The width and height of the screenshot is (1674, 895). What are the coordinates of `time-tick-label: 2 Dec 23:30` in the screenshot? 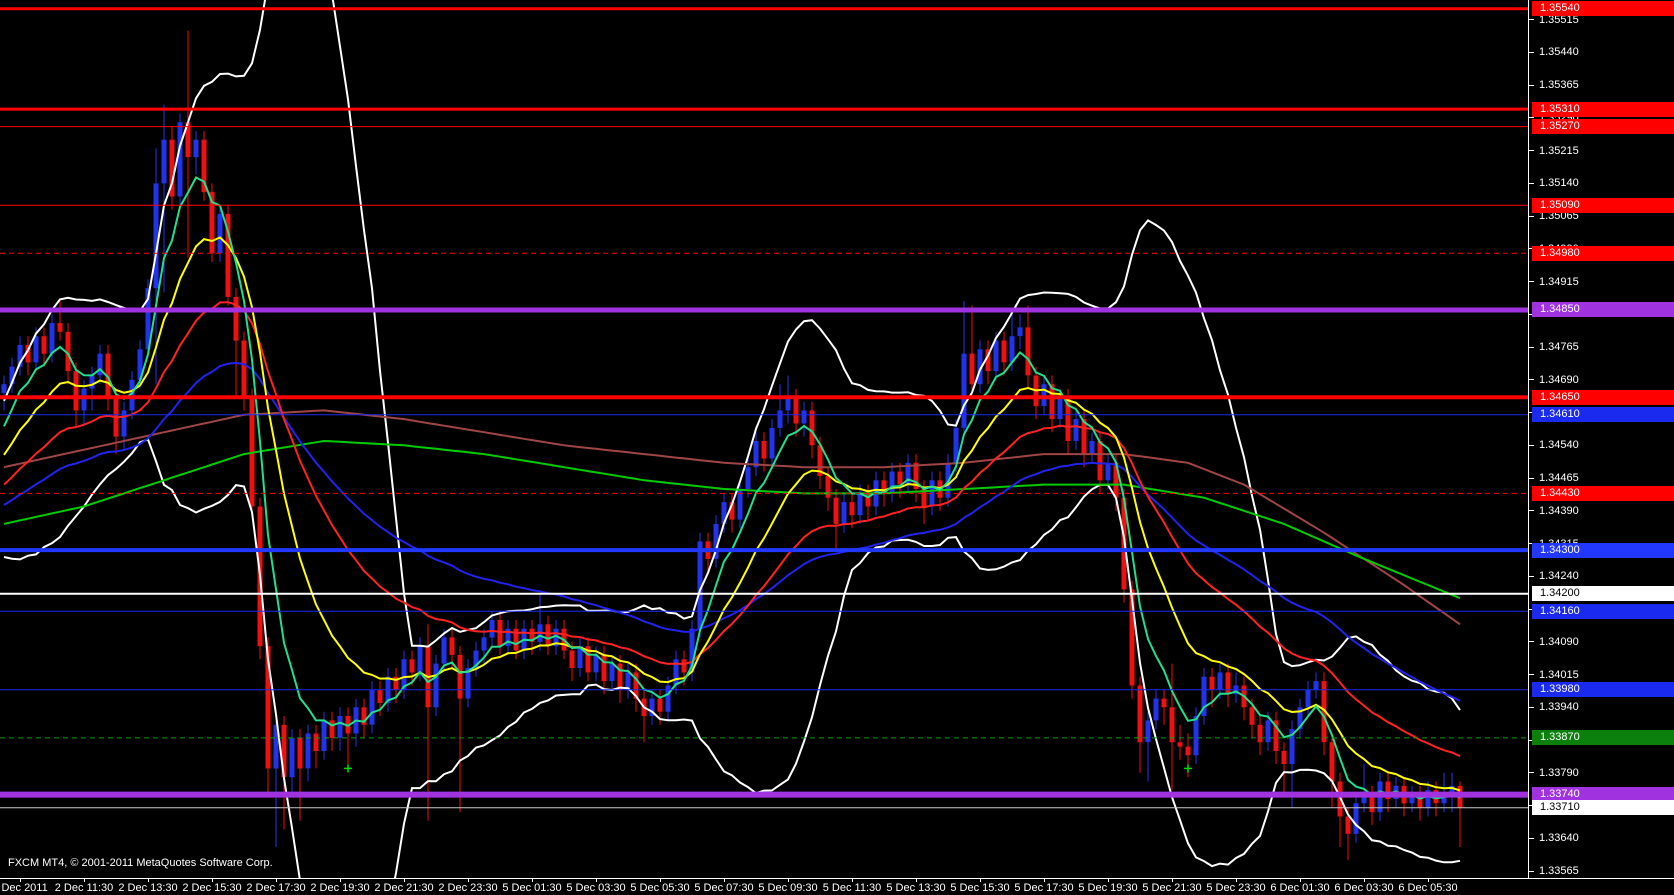 It's located at (468, 888).